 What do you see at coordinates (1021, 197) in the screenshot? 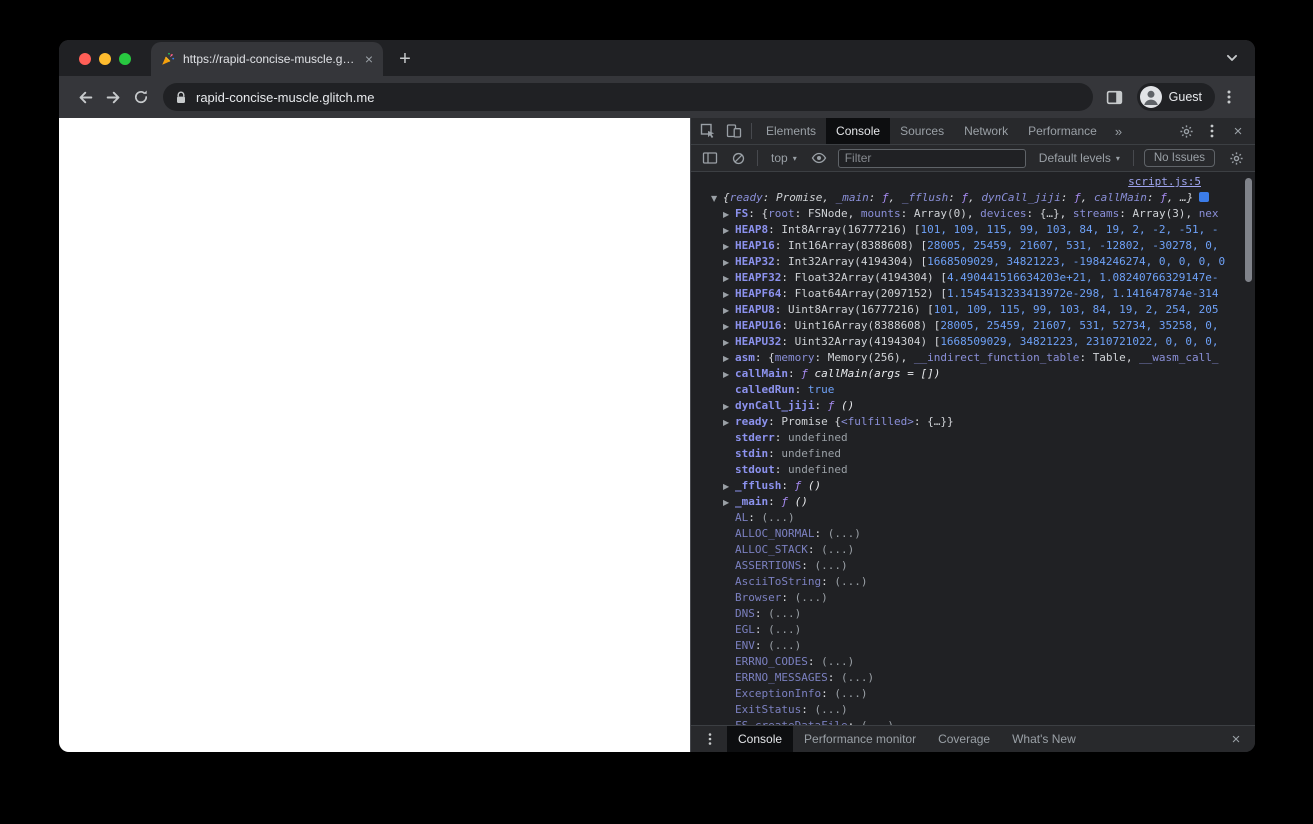
I see `console-token: dynCall_jiji` at bounding box center [1021, 197].